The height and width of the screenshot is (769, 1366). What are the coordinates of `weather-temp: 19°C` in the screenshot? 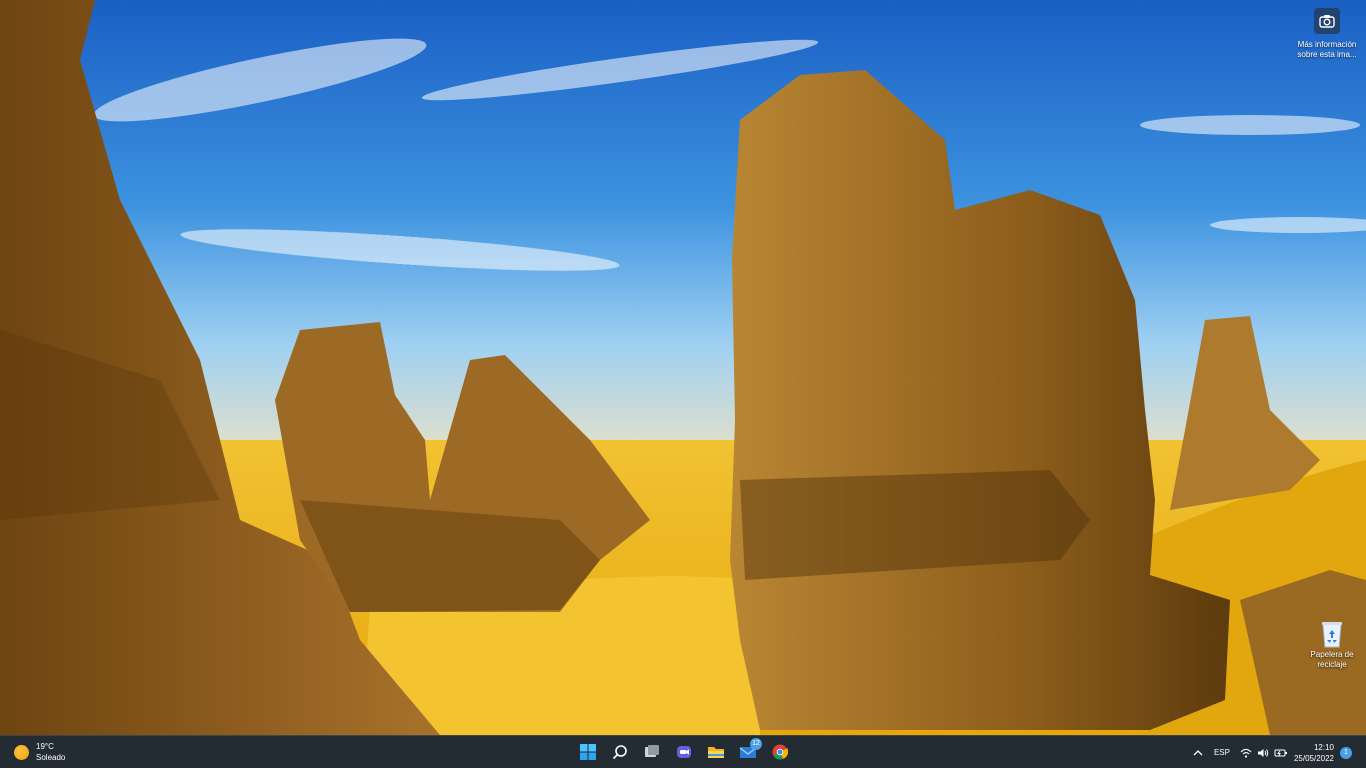 It's located at (45, 746).